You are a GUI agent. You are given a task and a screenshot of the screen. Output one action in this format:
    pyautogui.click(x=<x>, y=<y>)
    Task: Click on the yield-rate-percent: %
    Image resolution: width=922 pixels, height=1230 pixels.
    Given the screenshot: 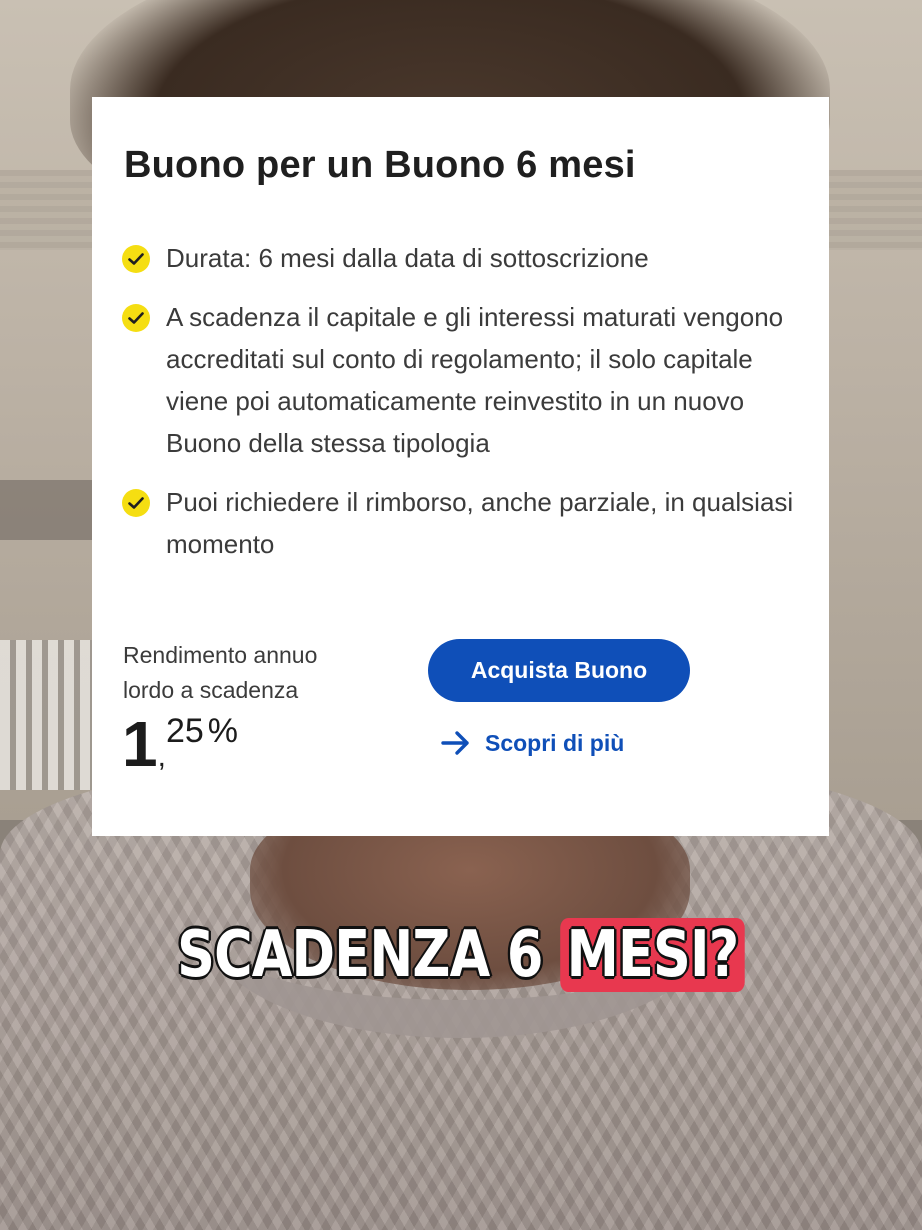 What is the action you would take?
    pyautogui.click(x=222, y=731)
    